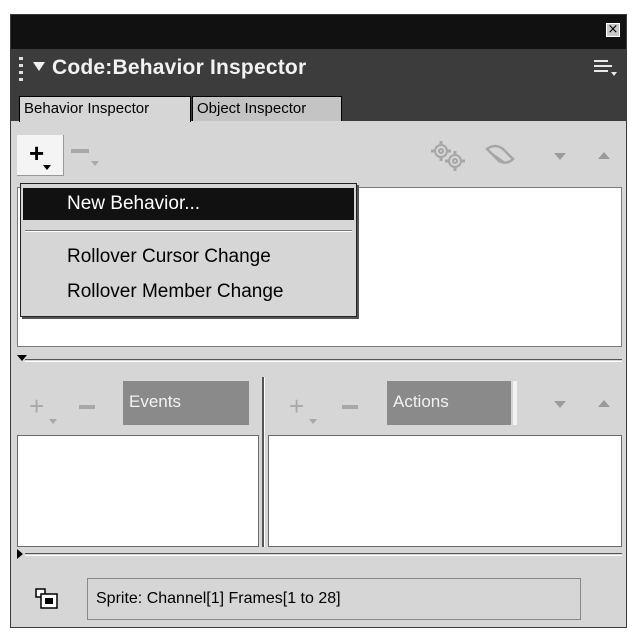 Image resolution: width=634 pixels, height=636 pixels. I want to click on plus-icon: +, so click(37, 153).